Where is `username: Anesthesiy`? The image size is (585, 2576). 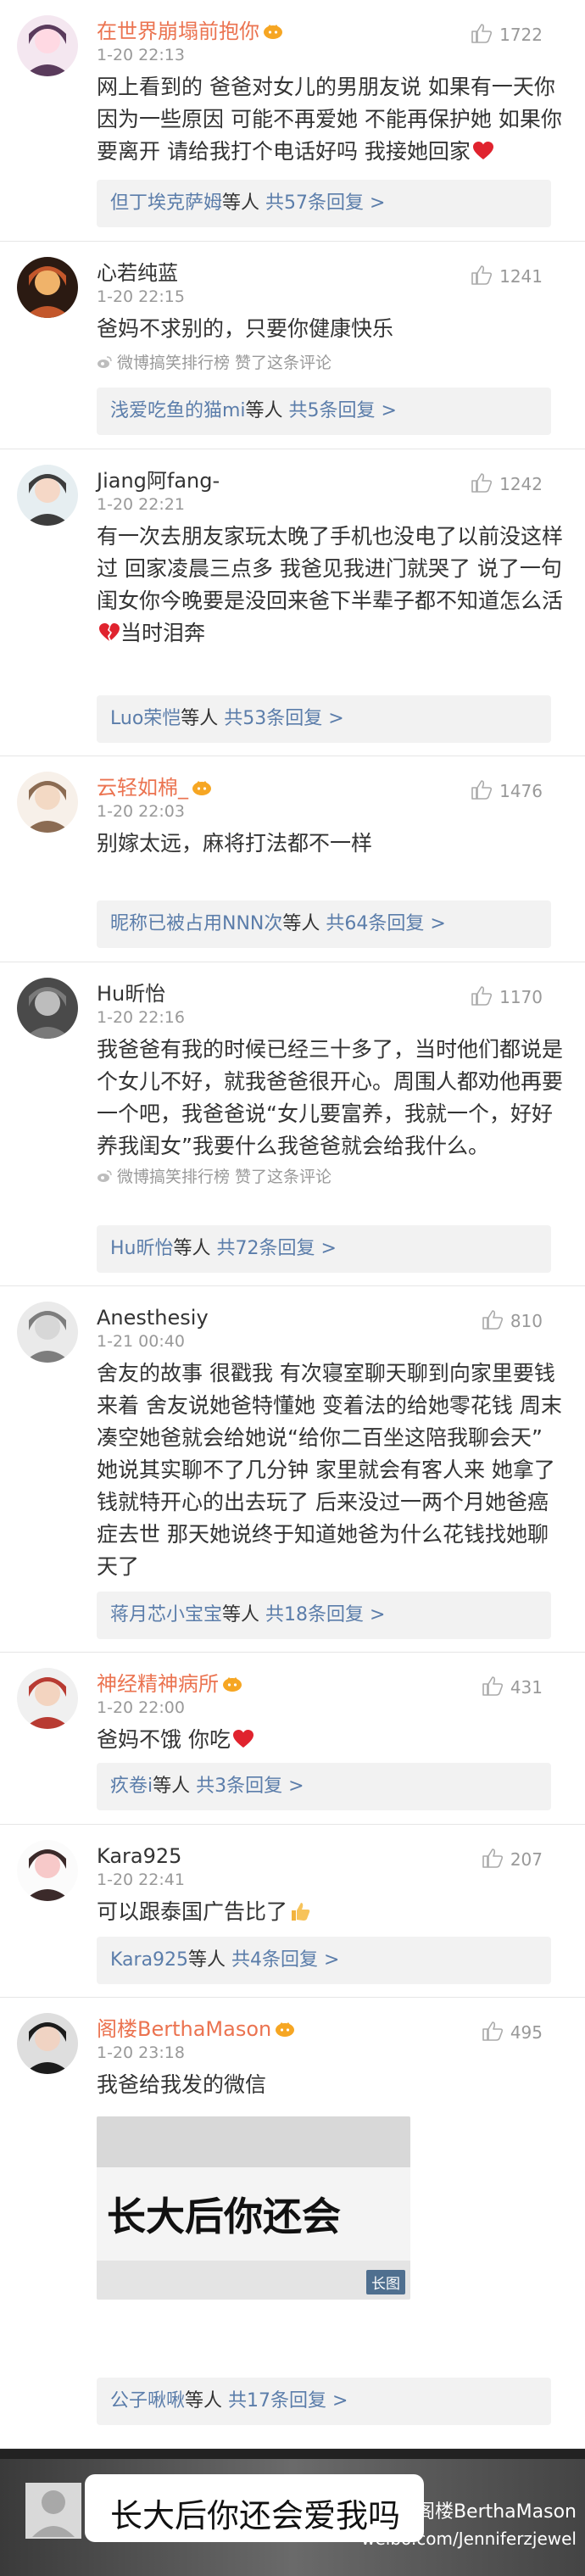 username: Anesthesiy is located at coordinates (153, 1317).